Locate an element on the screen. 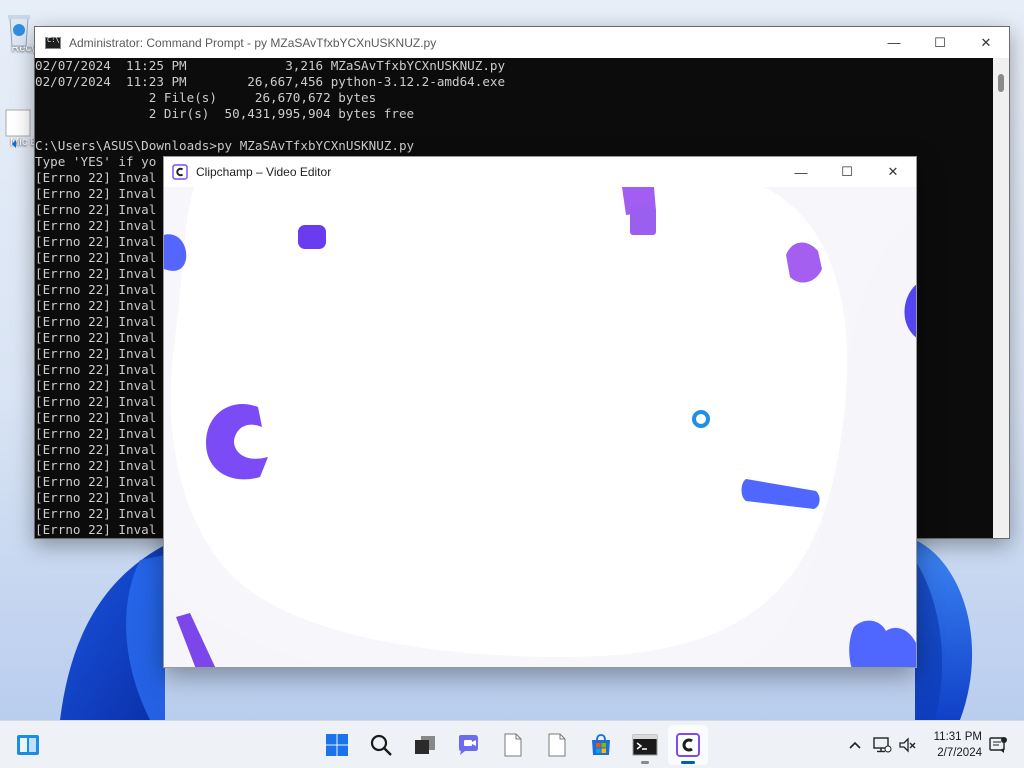 The width and height of the screenshot is (1024, 768). clipchamp-maximize-button: ☐ is located at coordinates (847, 172).